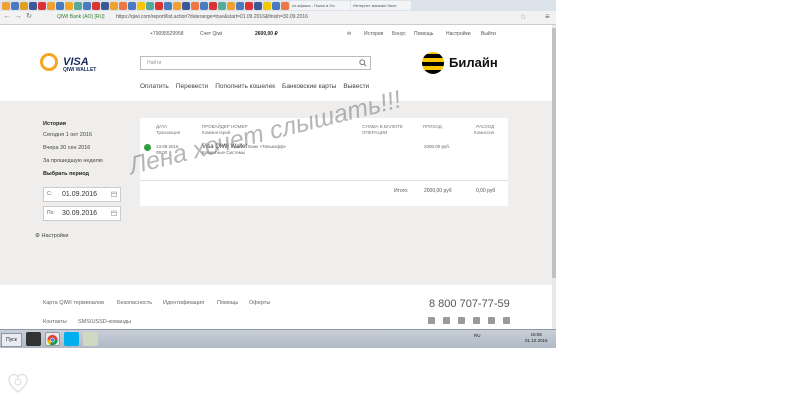  I want to click on footer-link: Идентификация, so click(183, 303).